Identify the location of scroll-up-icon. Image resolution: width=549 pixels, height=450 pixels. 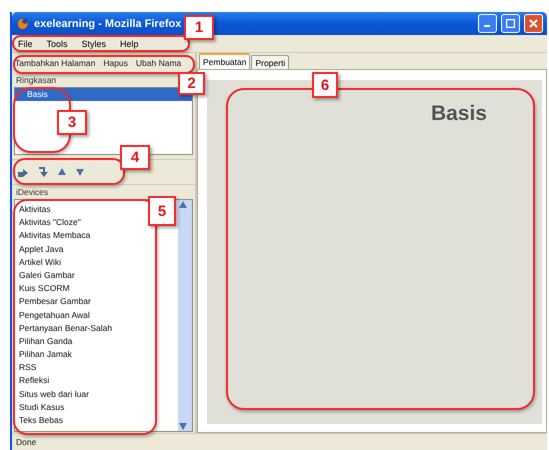
(183, 205).